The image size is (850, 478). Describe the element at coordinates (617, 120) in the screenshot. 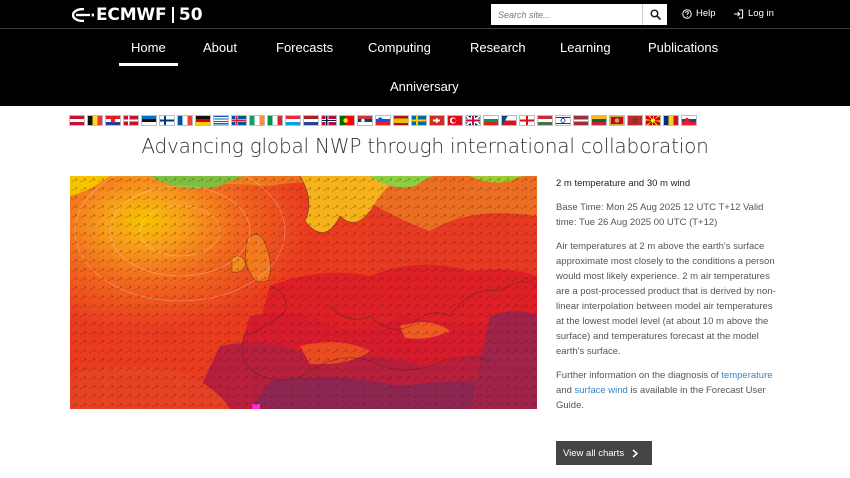

I see `flag-montenegro-icon` at that location.